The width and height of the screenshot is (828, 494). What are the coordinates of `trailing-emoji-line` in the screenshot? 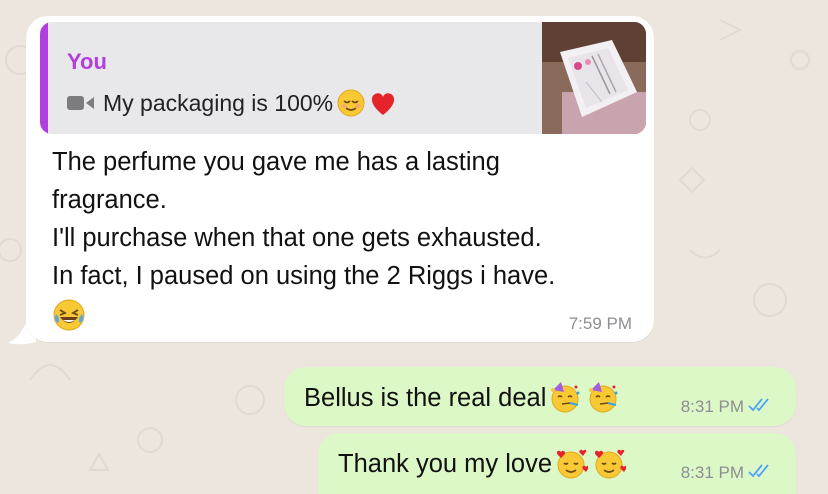 It's located at (352, 314).